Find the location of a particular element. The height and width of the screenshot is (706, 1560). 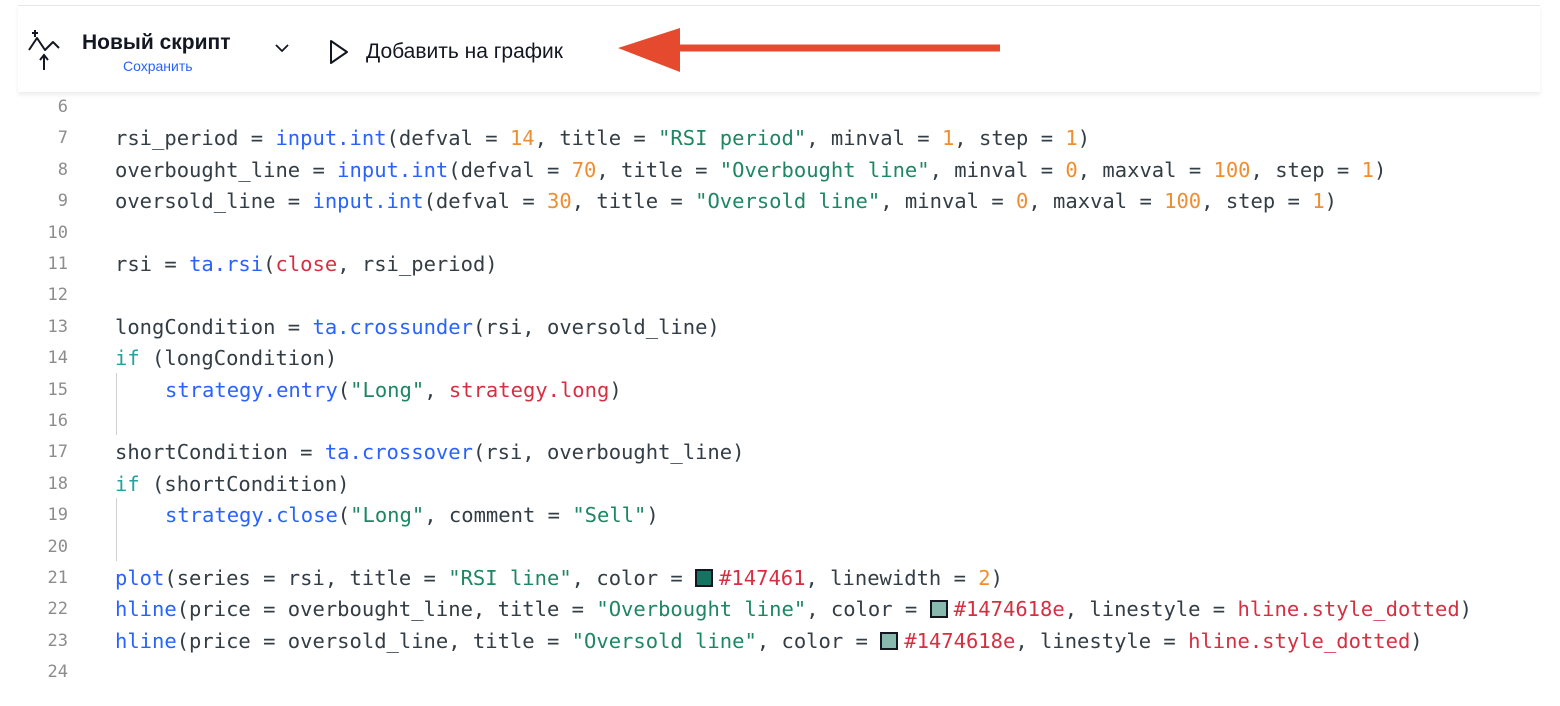

code-token: "RSI line" is located at coordinates (510, 578).